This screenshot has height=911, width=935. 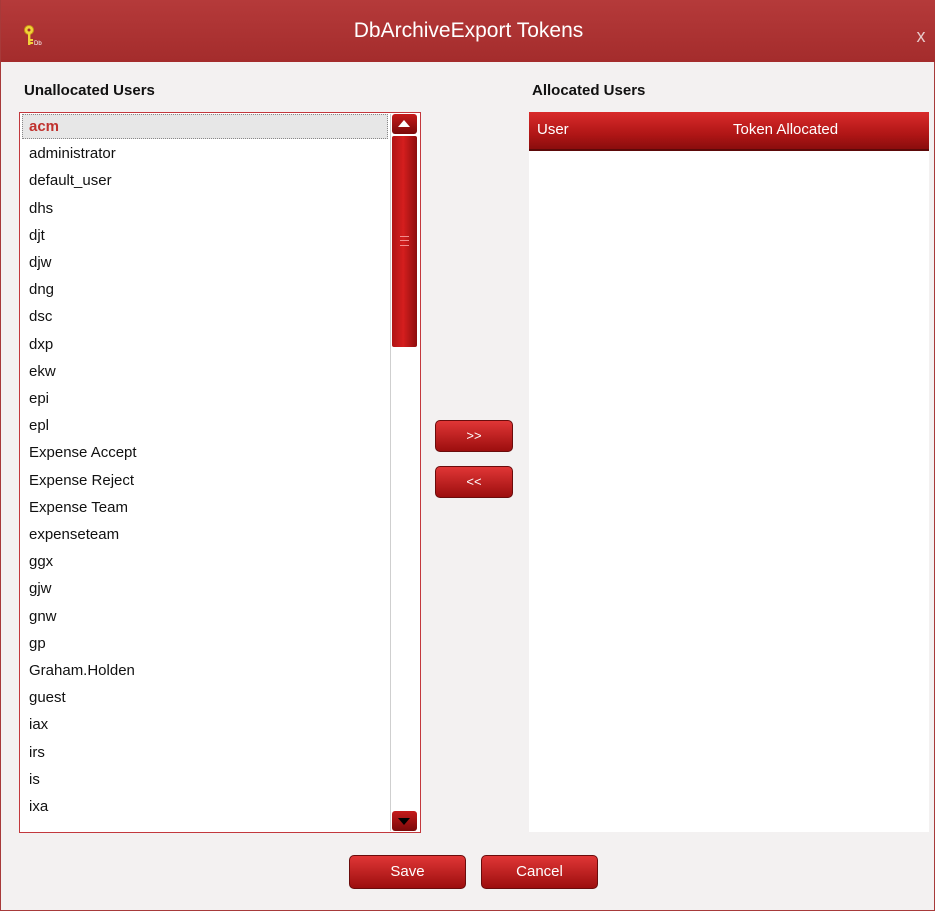 I want to click on scroll-up-button, so click(x=404, y=124).